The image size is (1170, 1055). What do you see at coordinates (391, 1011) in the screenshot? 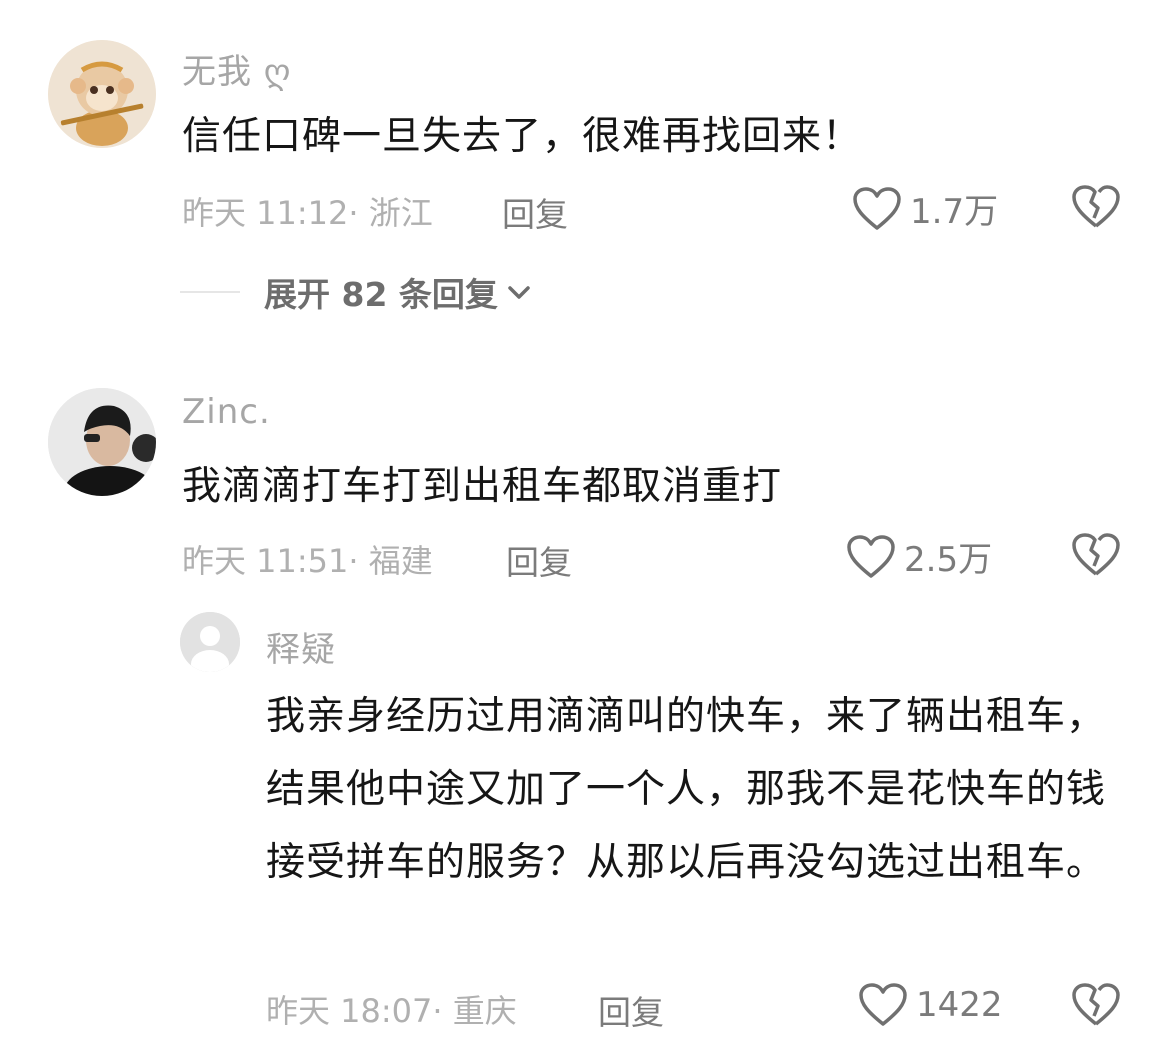
I see `reply-meta: 昨天 18:07· 重庆` at bounding box center [391, 1011].